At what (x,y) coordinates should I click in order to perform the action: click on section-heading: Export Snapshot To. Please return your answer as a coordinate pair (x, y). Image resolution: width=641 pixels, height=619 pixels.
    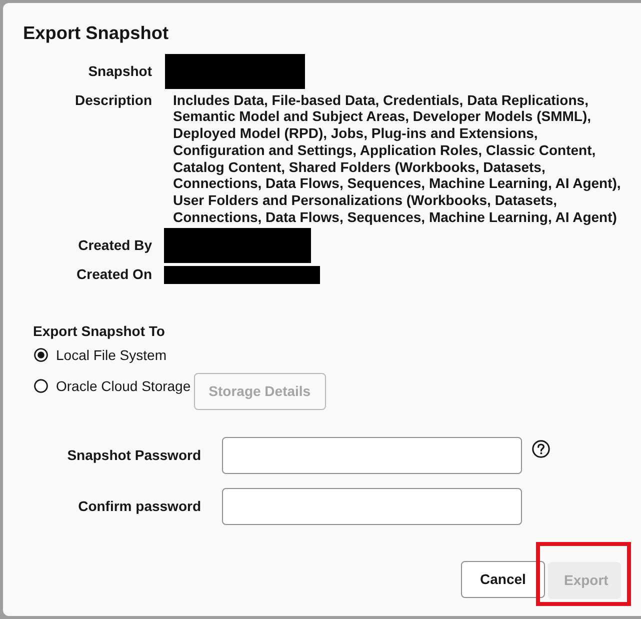
    Looking at the image, I should click on (99, 331).